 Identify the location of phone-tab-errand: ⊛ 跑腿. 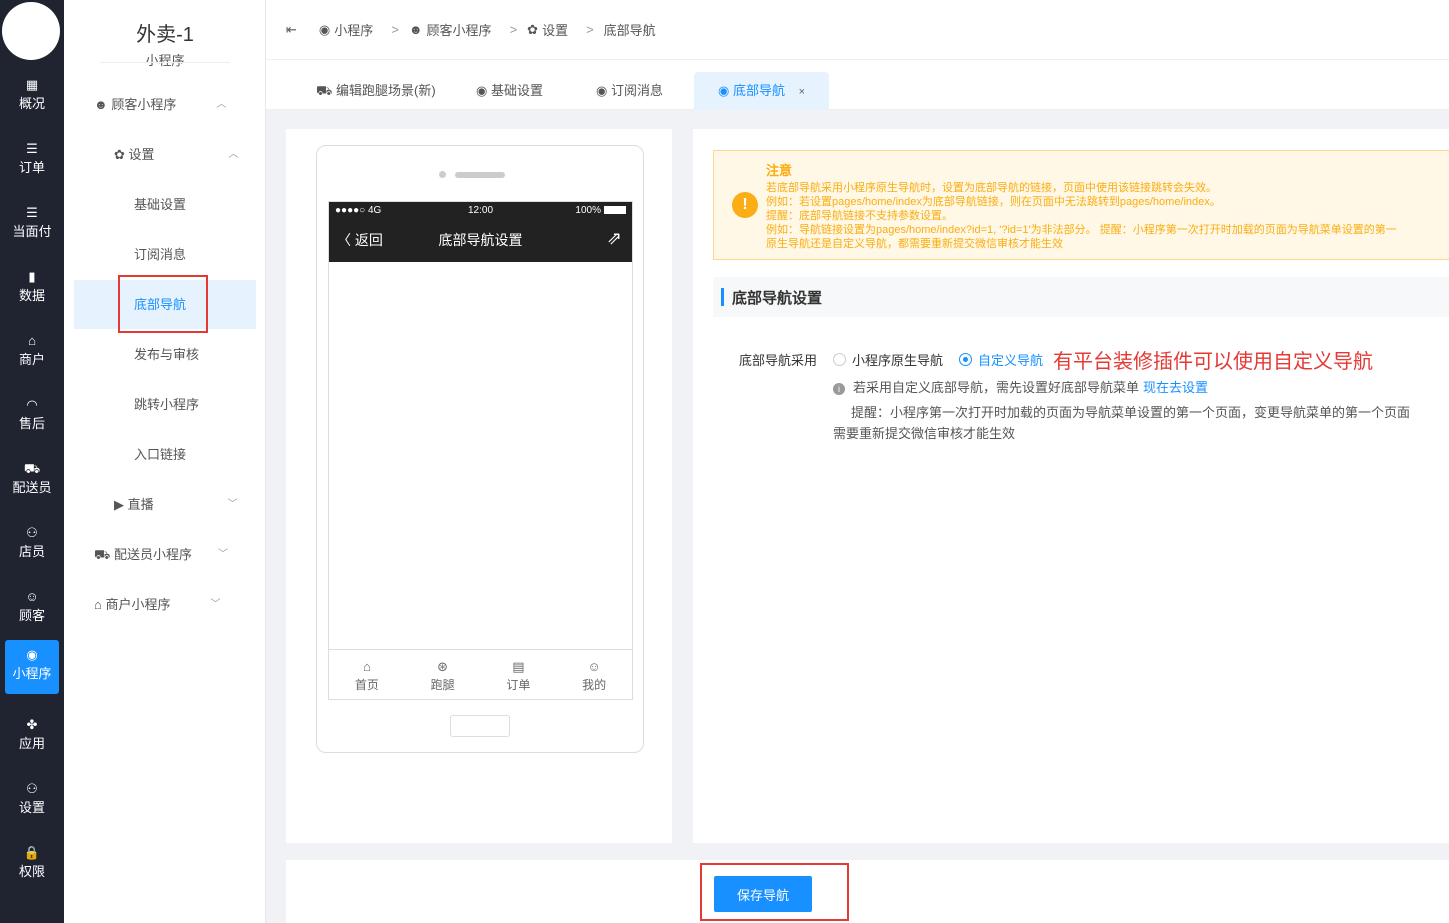
(443, 674).